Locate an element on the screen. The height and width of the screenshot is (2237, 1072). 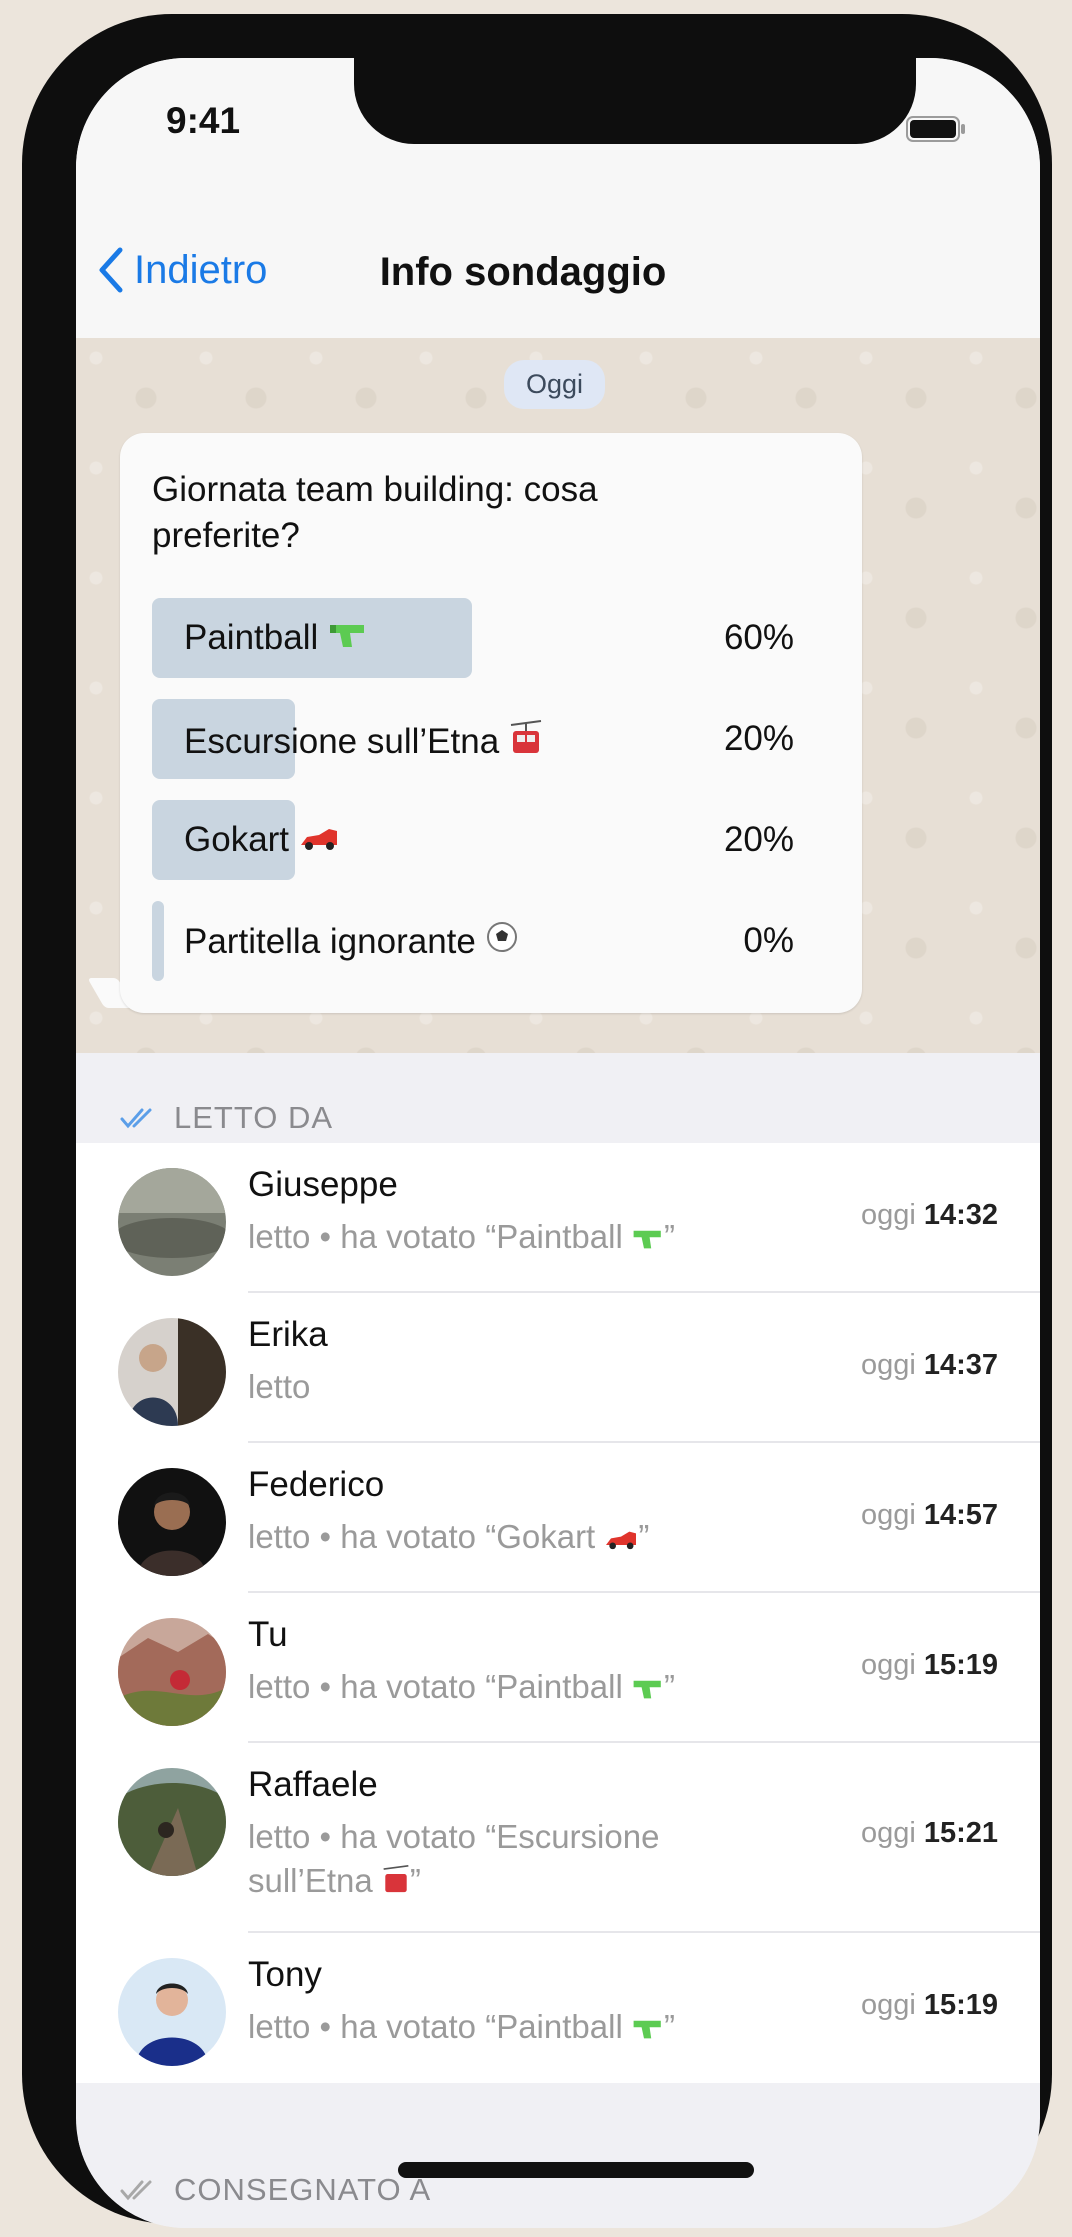
navigation-bar: Indietro Info sondaggio is located at coordinates (558, 273).